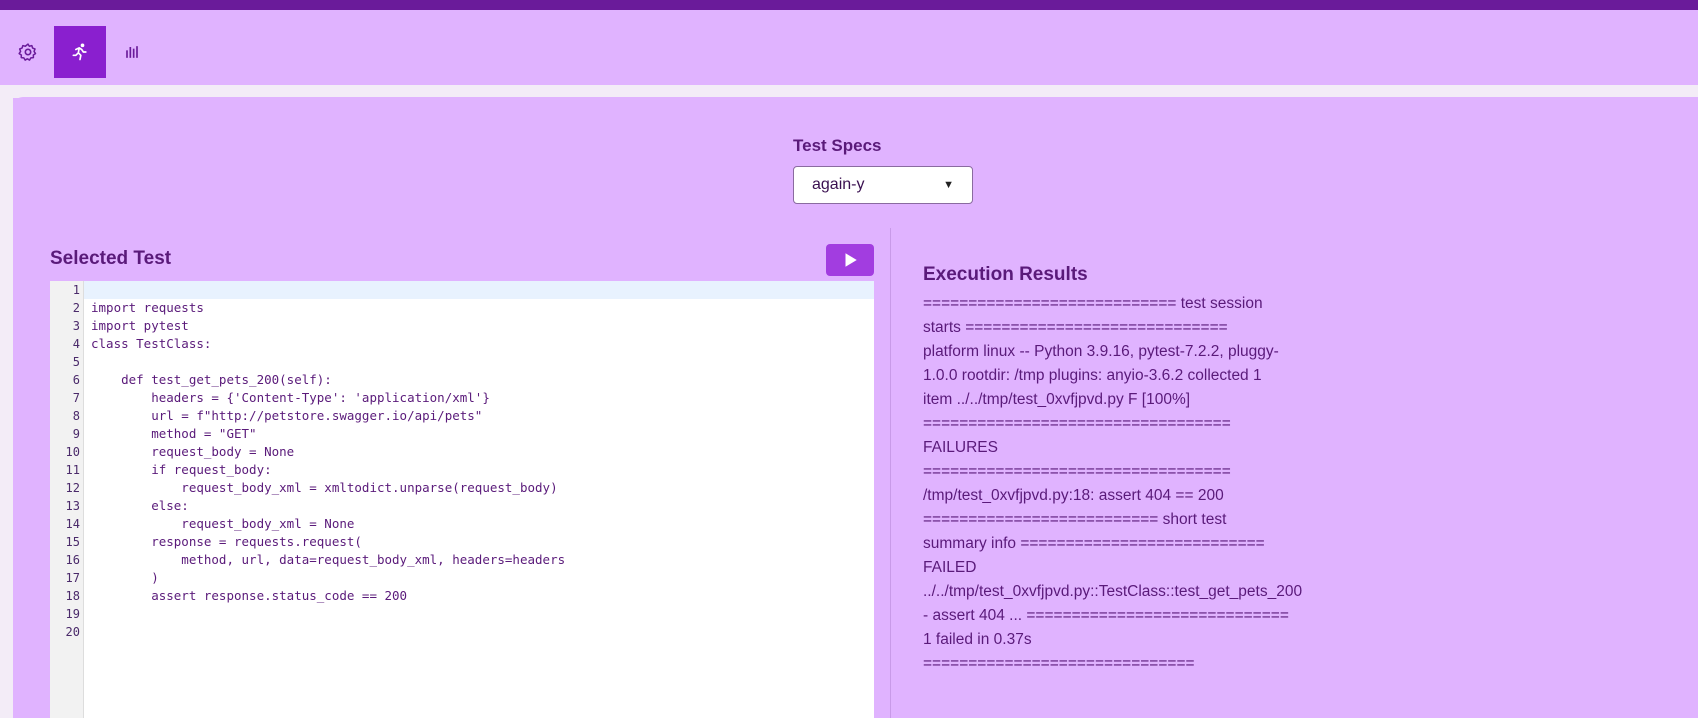 The width and height of the screenshot is (1698, 718). I want to click on result-line: FAILURES, so click(960, 447).